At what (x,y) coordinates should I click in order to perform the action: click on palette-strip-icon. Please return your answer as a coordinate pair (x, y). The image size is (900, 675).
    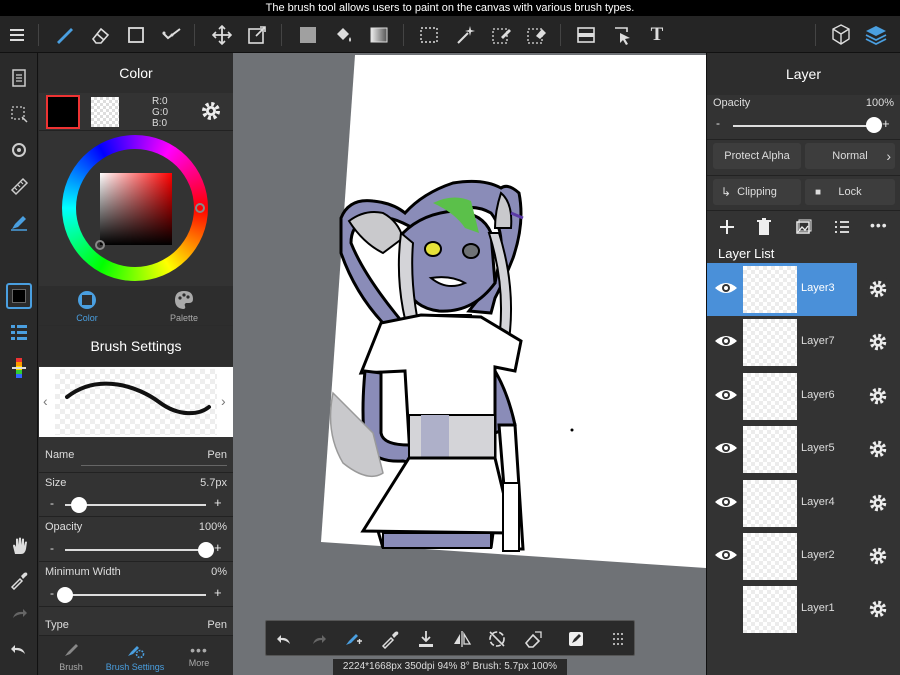
    Looking at the image, I should click on (19, 368).